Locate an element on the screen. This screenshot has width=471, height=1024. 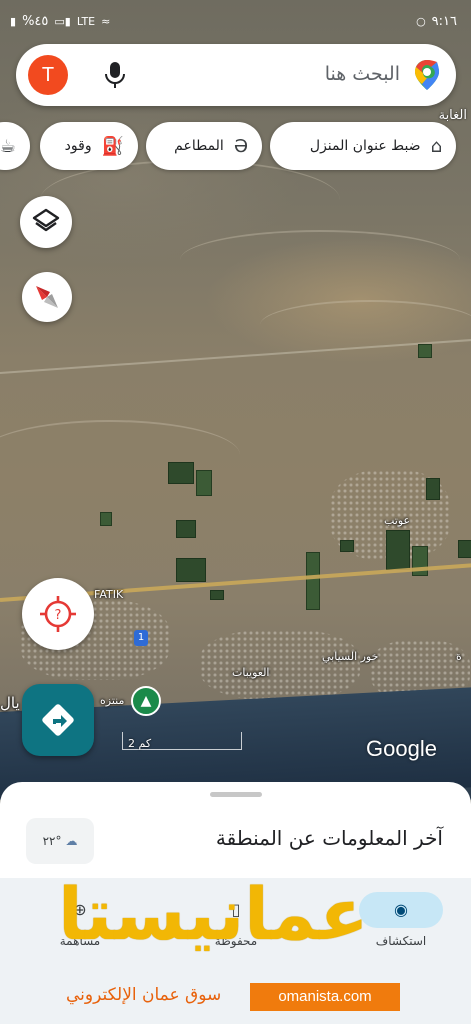
layers-button is located at coordinates (46, 222).